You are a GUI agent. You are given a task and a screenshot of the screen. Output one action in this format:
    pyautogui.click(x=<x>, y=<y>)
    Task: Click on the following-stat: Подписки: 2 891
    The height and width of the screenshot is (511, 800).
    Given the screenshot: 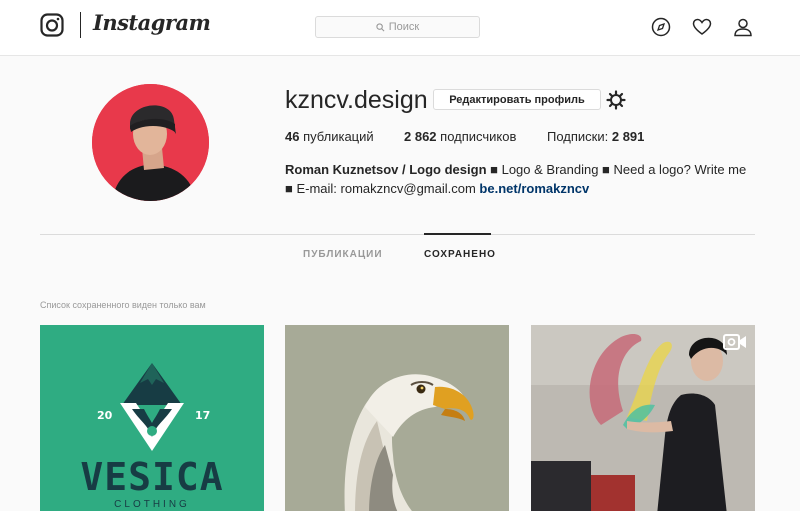 What is the action you would take?
    pyautogui.click(x=595, y=136)
    